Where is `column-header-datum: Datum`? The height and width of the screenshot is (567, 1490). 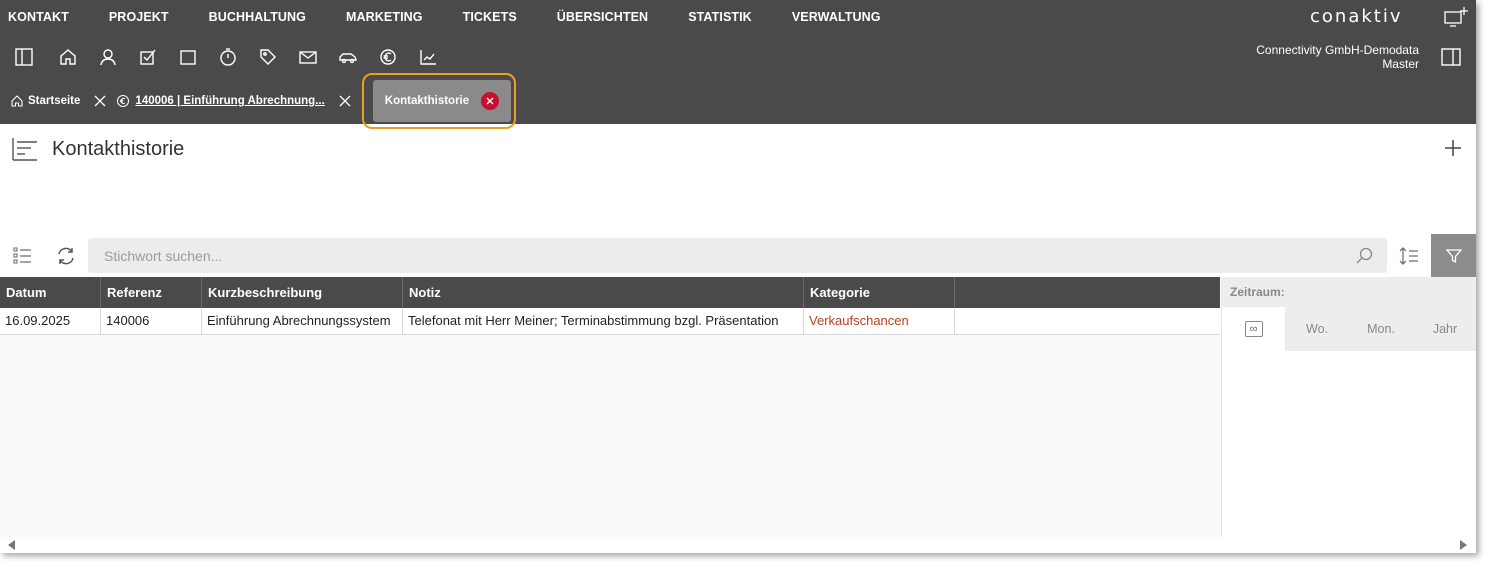
column-header-datum: Datum is located at coordinates (50, 292).